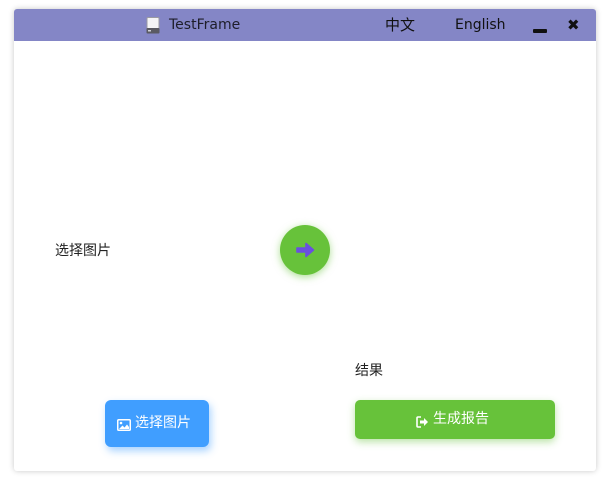 This screenshot has width=613, height=483. I want to click on image-icon, so click(124, 425).